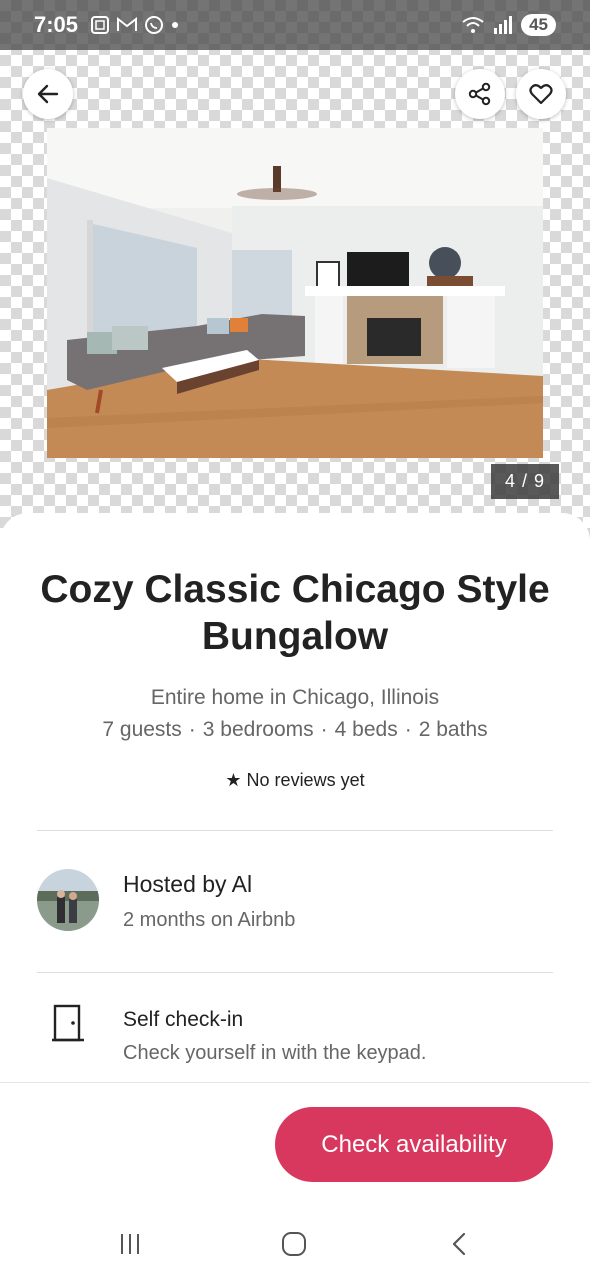  Describe the element at coordinates (525, 481) in the screenshot. I see `photo-counter: 4 / 9` at that location.